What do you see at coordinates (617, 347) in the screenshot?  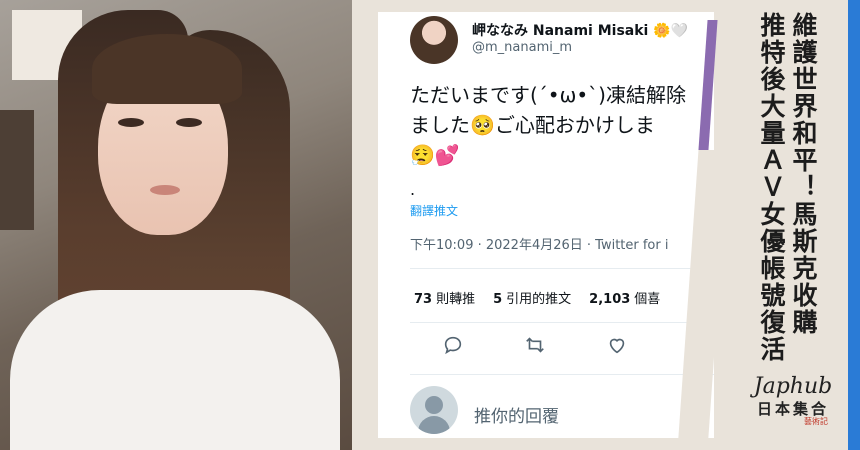 I see `like-icon` at bounding box center [617, 347].